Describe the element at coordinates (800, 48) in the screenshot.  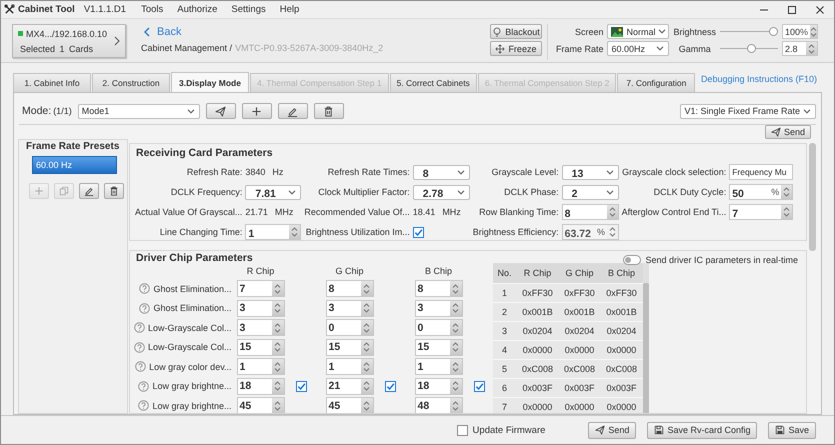
I see `gamma-field: 2.8` at that location.